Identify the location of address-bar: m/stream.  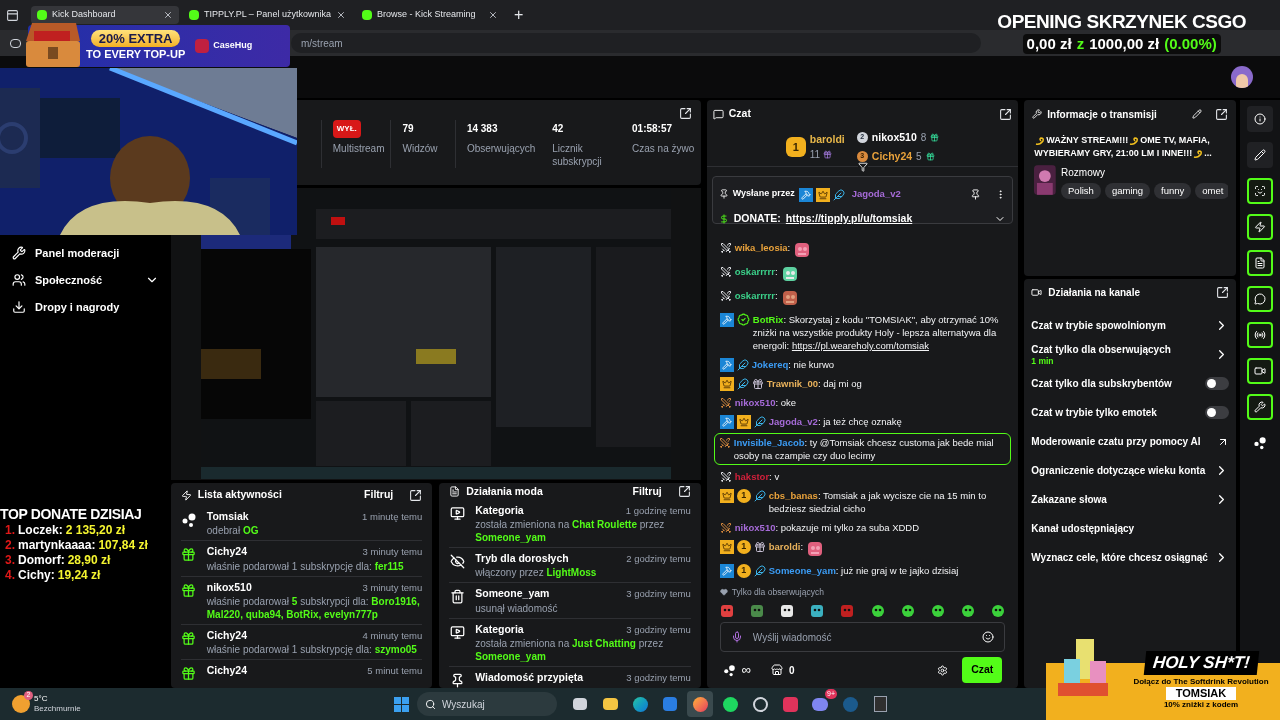
(636, 43).